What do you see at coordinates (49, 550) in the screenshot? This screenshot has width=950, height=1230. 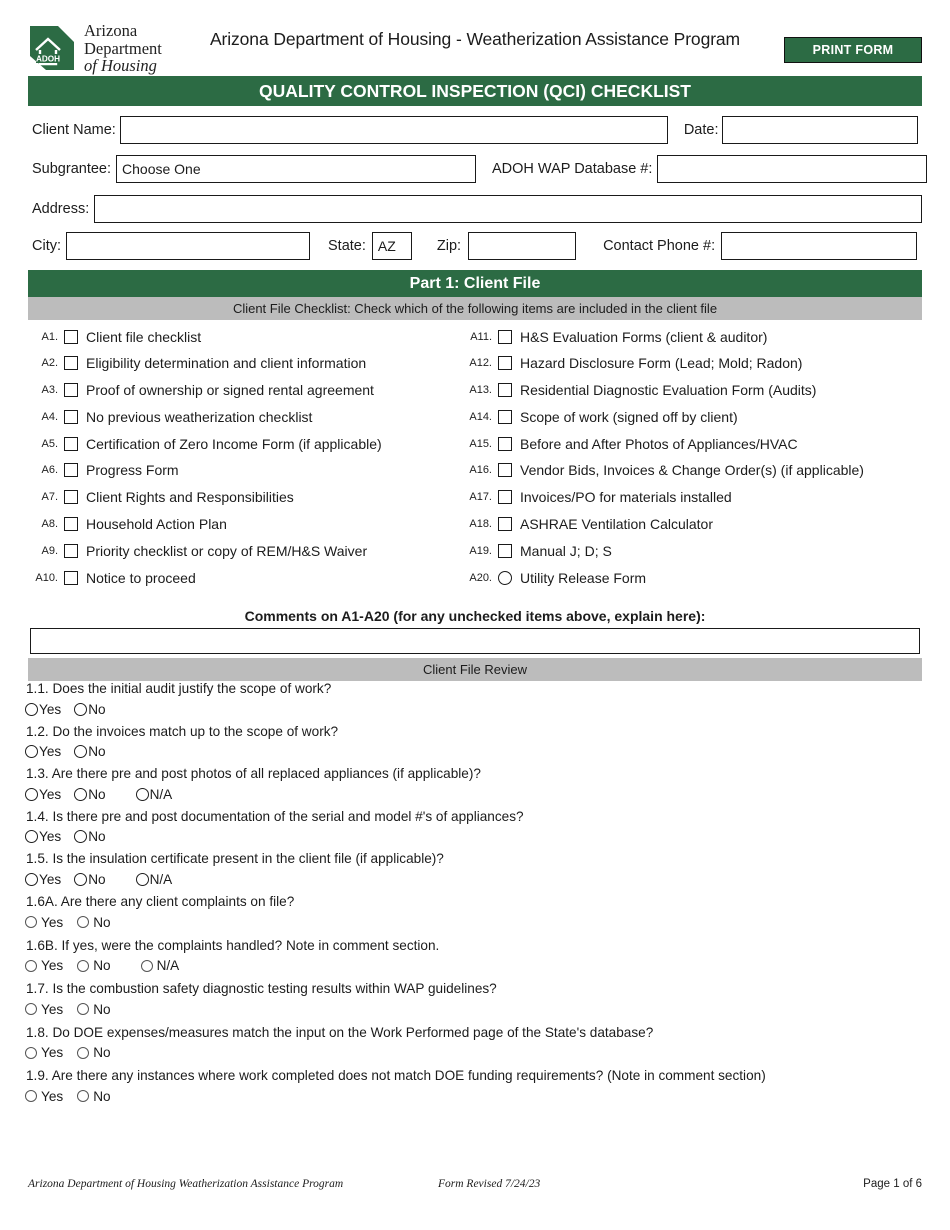 I see `checklist-item-number: A9.` at bounding box center [49, 550].